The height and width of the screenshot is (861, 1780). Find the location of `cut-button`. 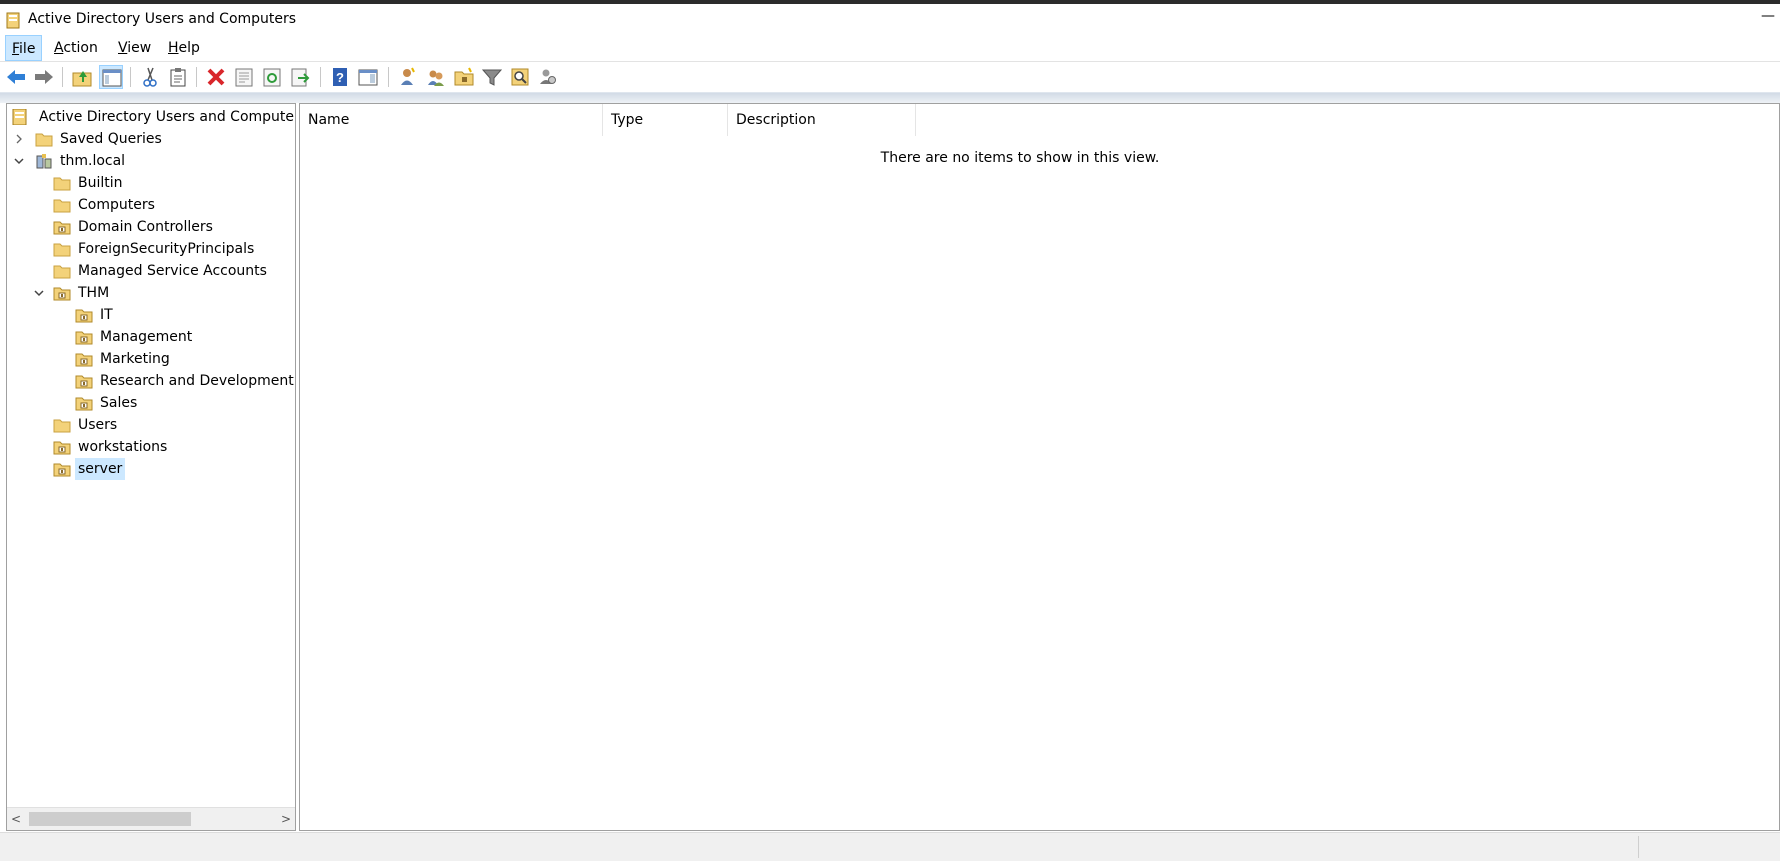

cut-button is located at coordinates (150, 77).